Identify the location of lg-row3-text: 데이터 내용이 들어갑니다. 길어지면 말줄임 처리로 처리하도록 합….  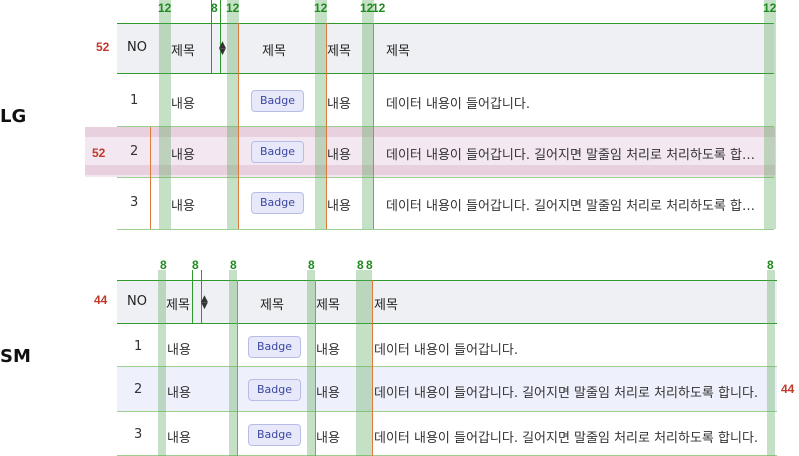
(570, 206).